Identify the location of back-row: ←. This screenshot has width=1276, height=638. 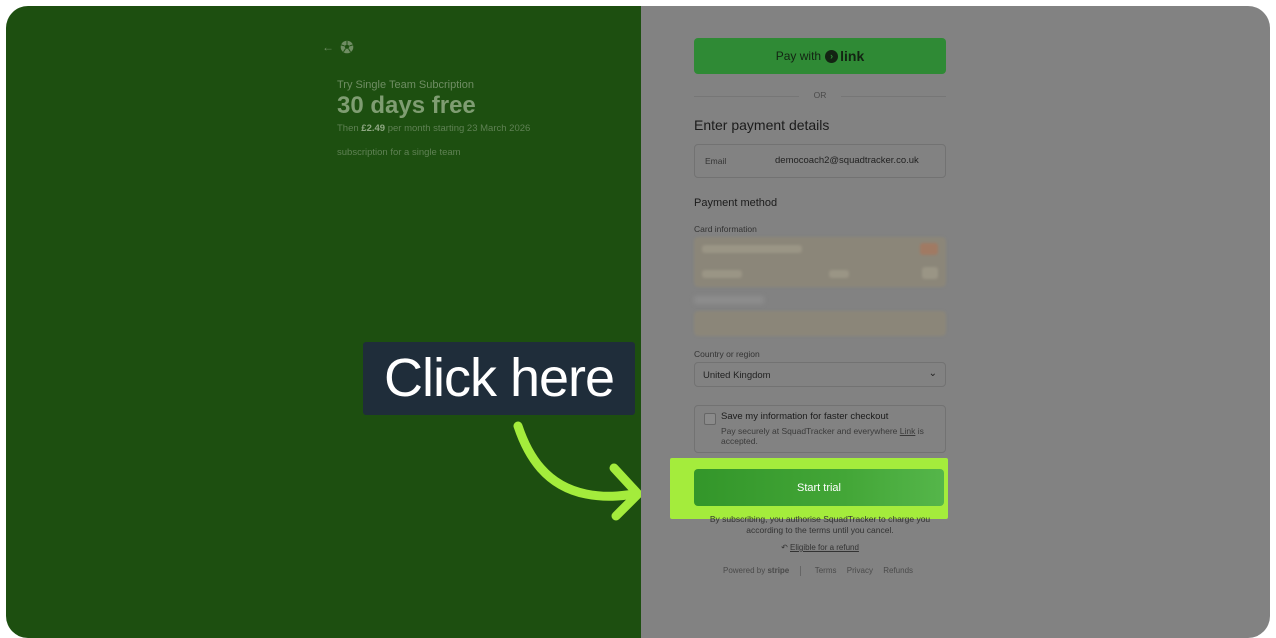
(338, 47).